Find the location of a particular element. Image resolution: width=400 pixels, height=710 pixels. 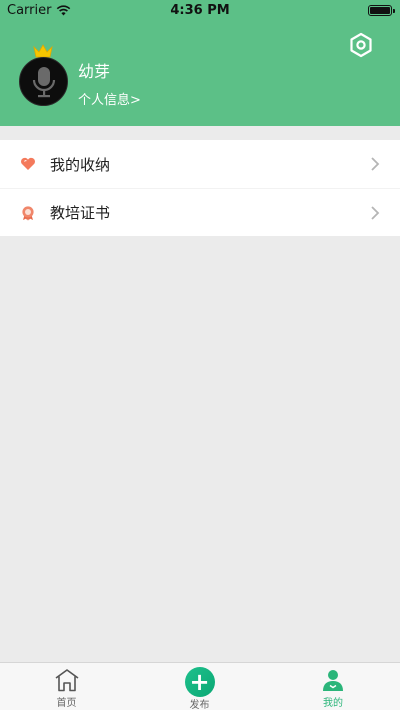

tab-mine: 我的 is located at coordinates (333, 686).